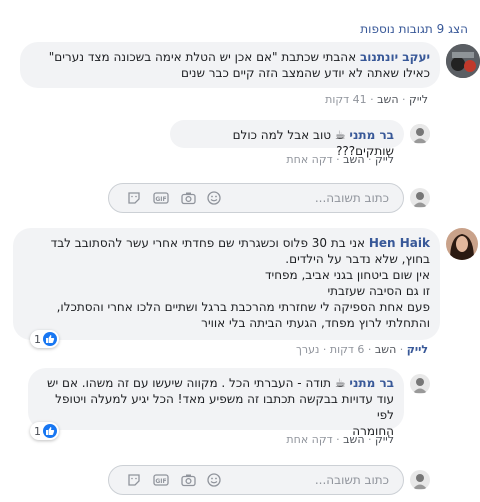 This screenshot has height=502, width=480. Describe the element at coordinates (399, 243) in the screenshot. I see `comment-author: Hen Haik` at that location.